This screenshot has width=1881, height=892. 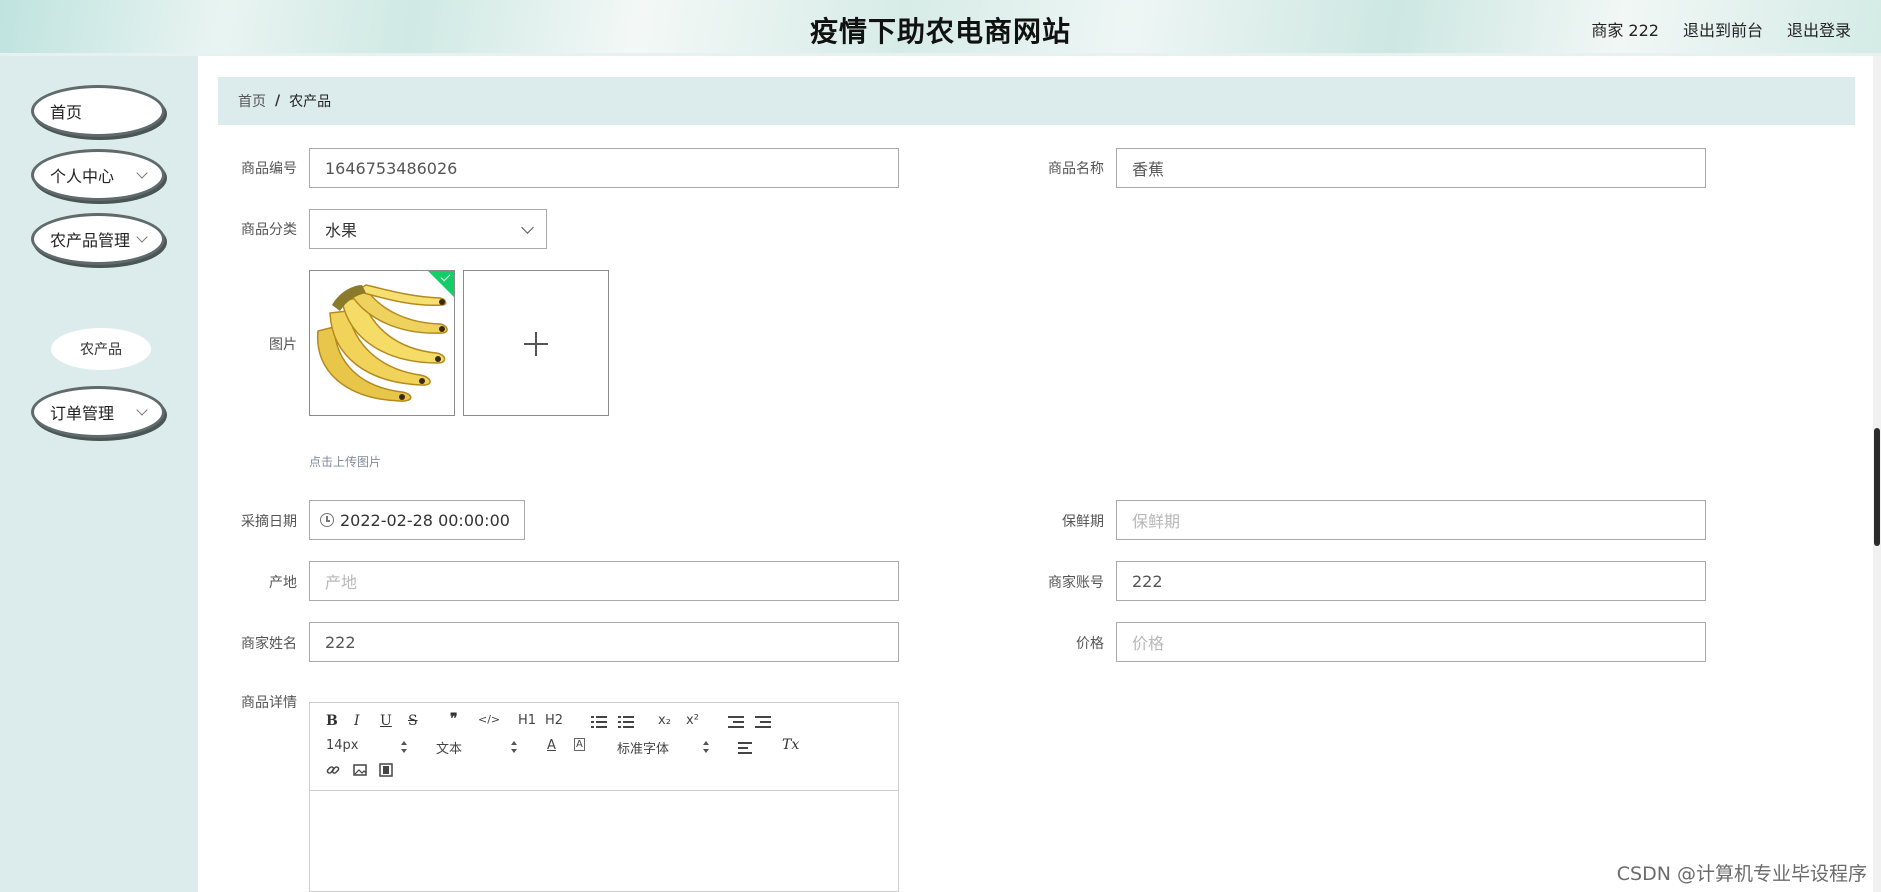 What do you see at coordinates (706, 747) in the screenshot?
I see `font-family-arrows-icon` at bounding box center [706, 747].